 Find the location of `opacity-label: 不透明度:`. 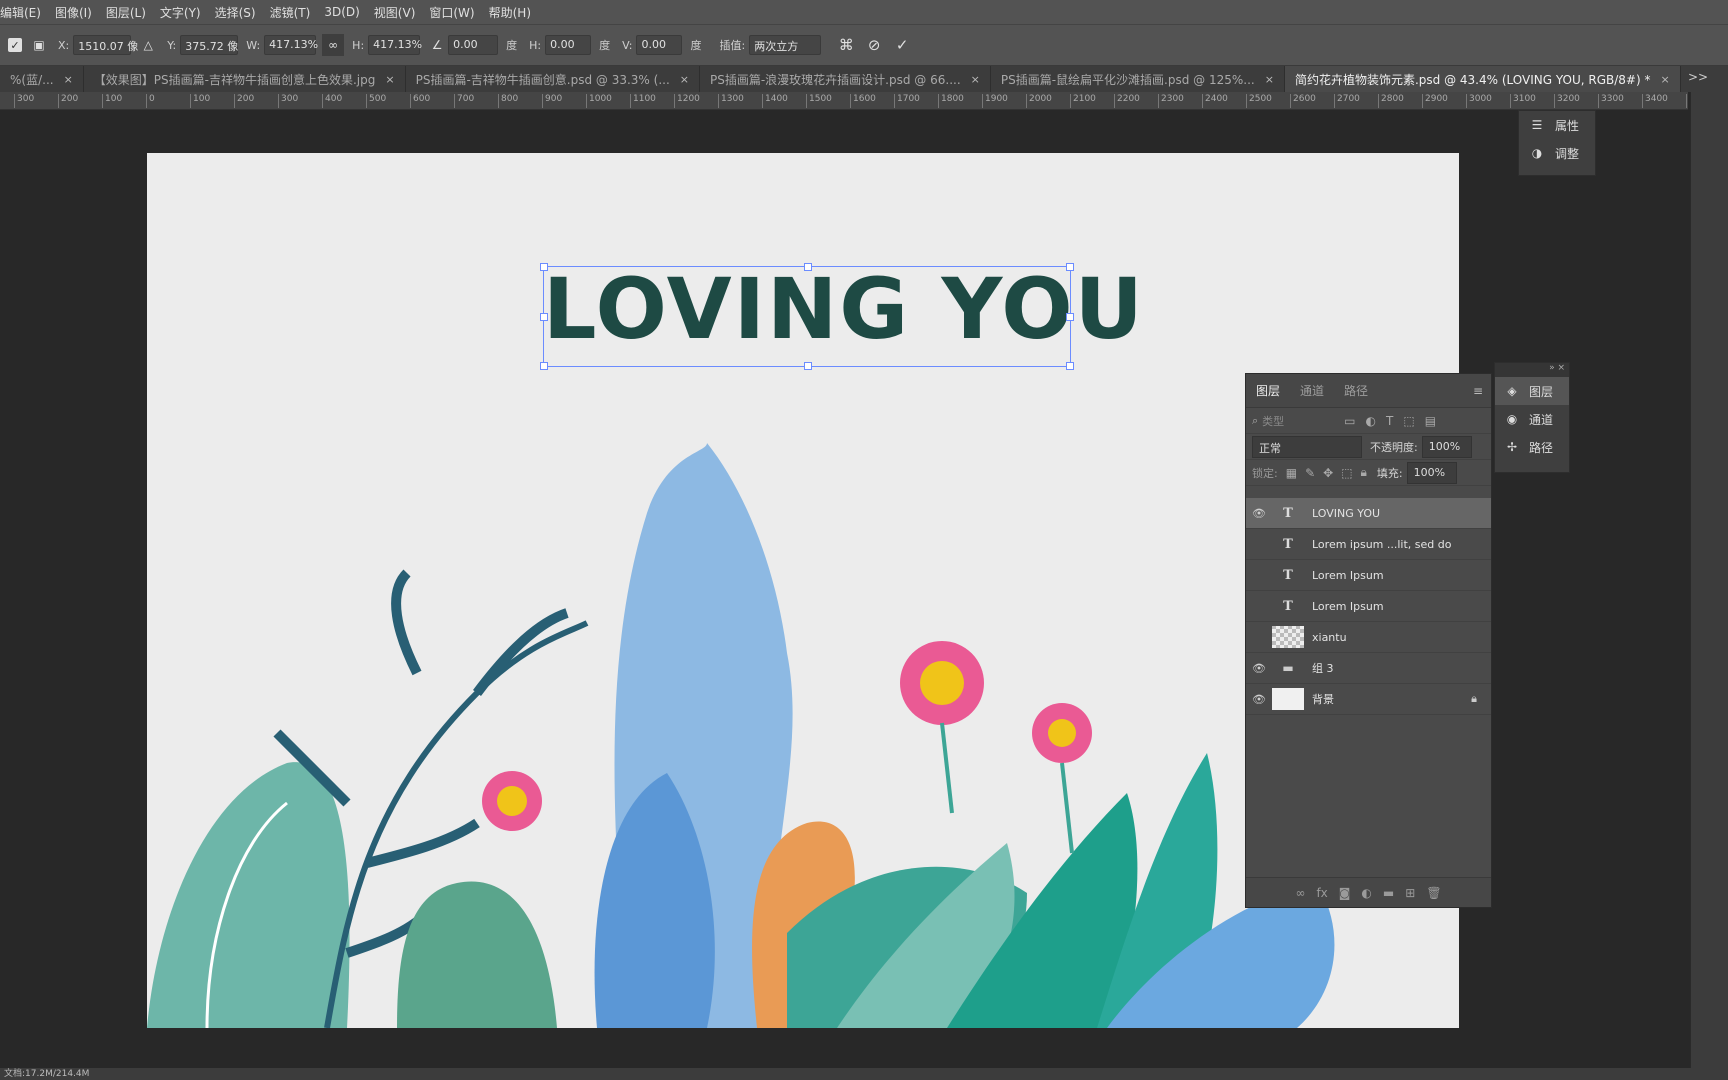

opacity-label: 不透明度: is located at coordinates (1394, 447).